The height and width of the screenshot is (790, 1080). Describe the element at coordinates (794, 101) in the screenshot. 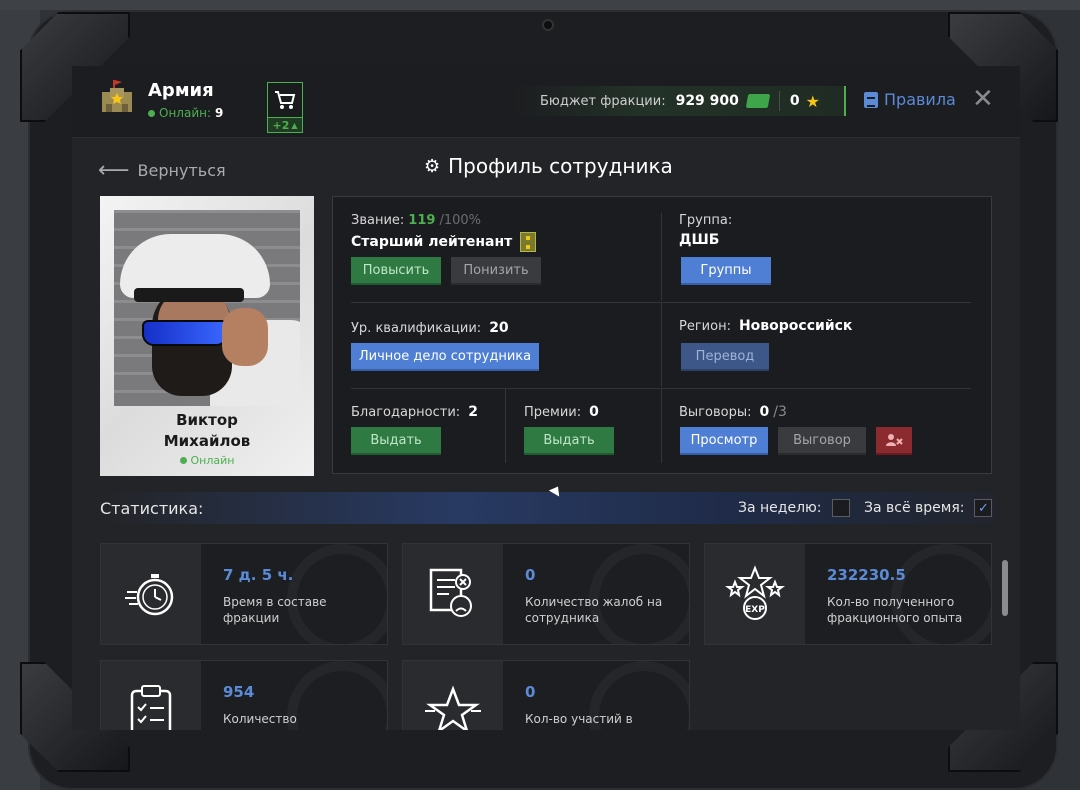

I see `stars-value: 0` at that location.